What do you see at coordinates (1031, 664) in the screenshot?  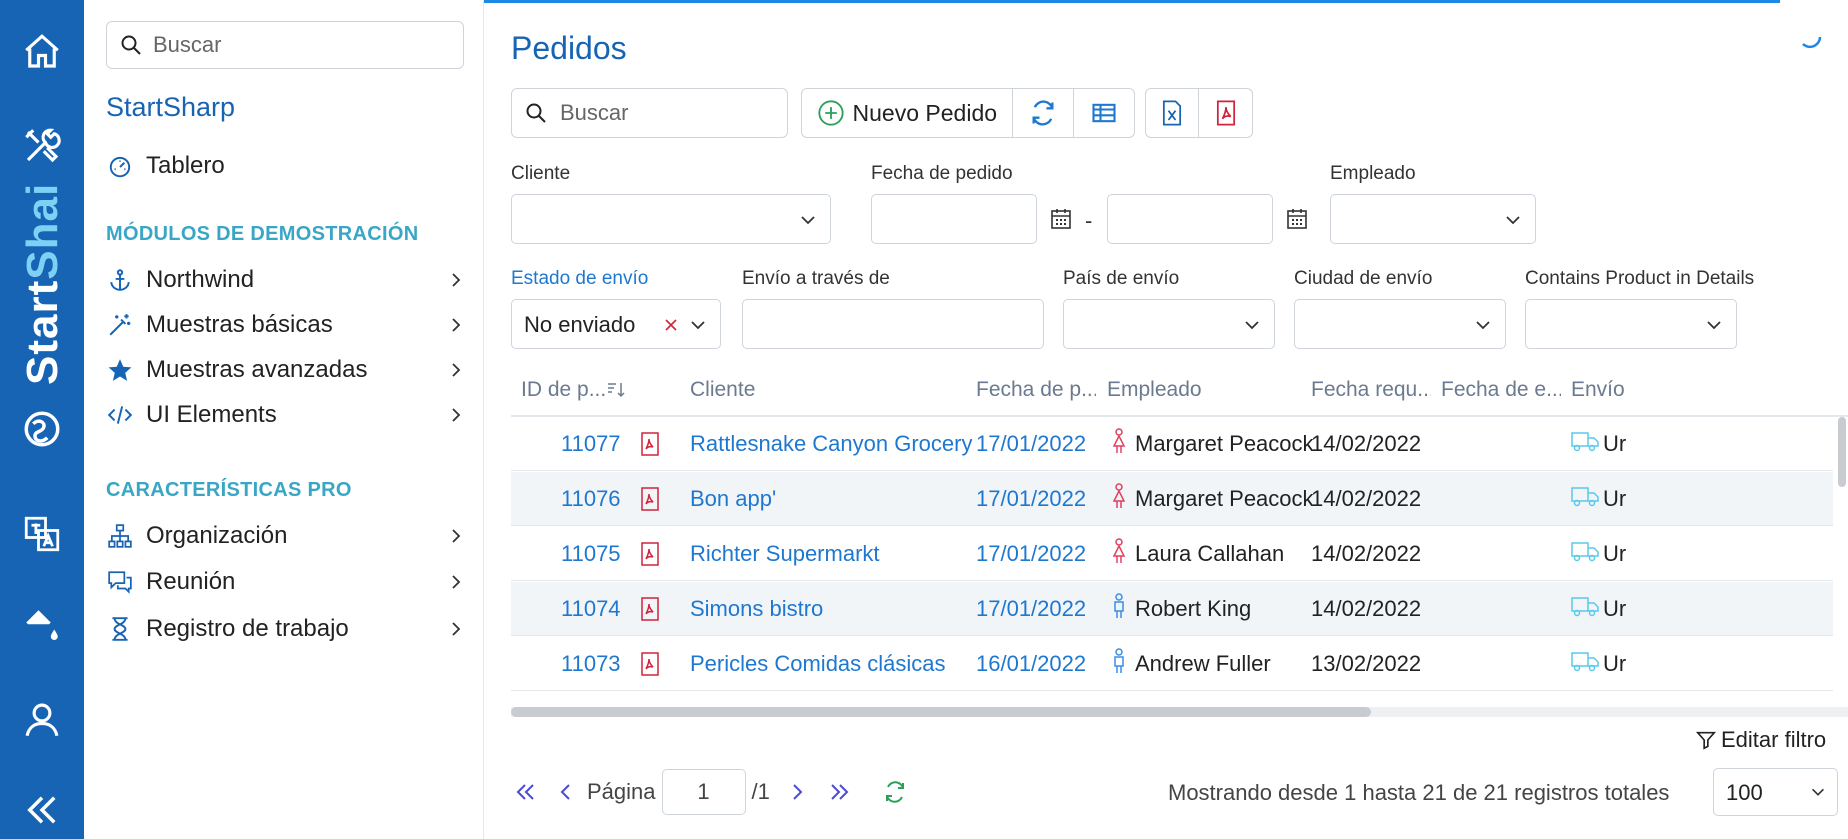 I see `order-date-cell: 16/01/2022` at bounding box center [1031, 664].